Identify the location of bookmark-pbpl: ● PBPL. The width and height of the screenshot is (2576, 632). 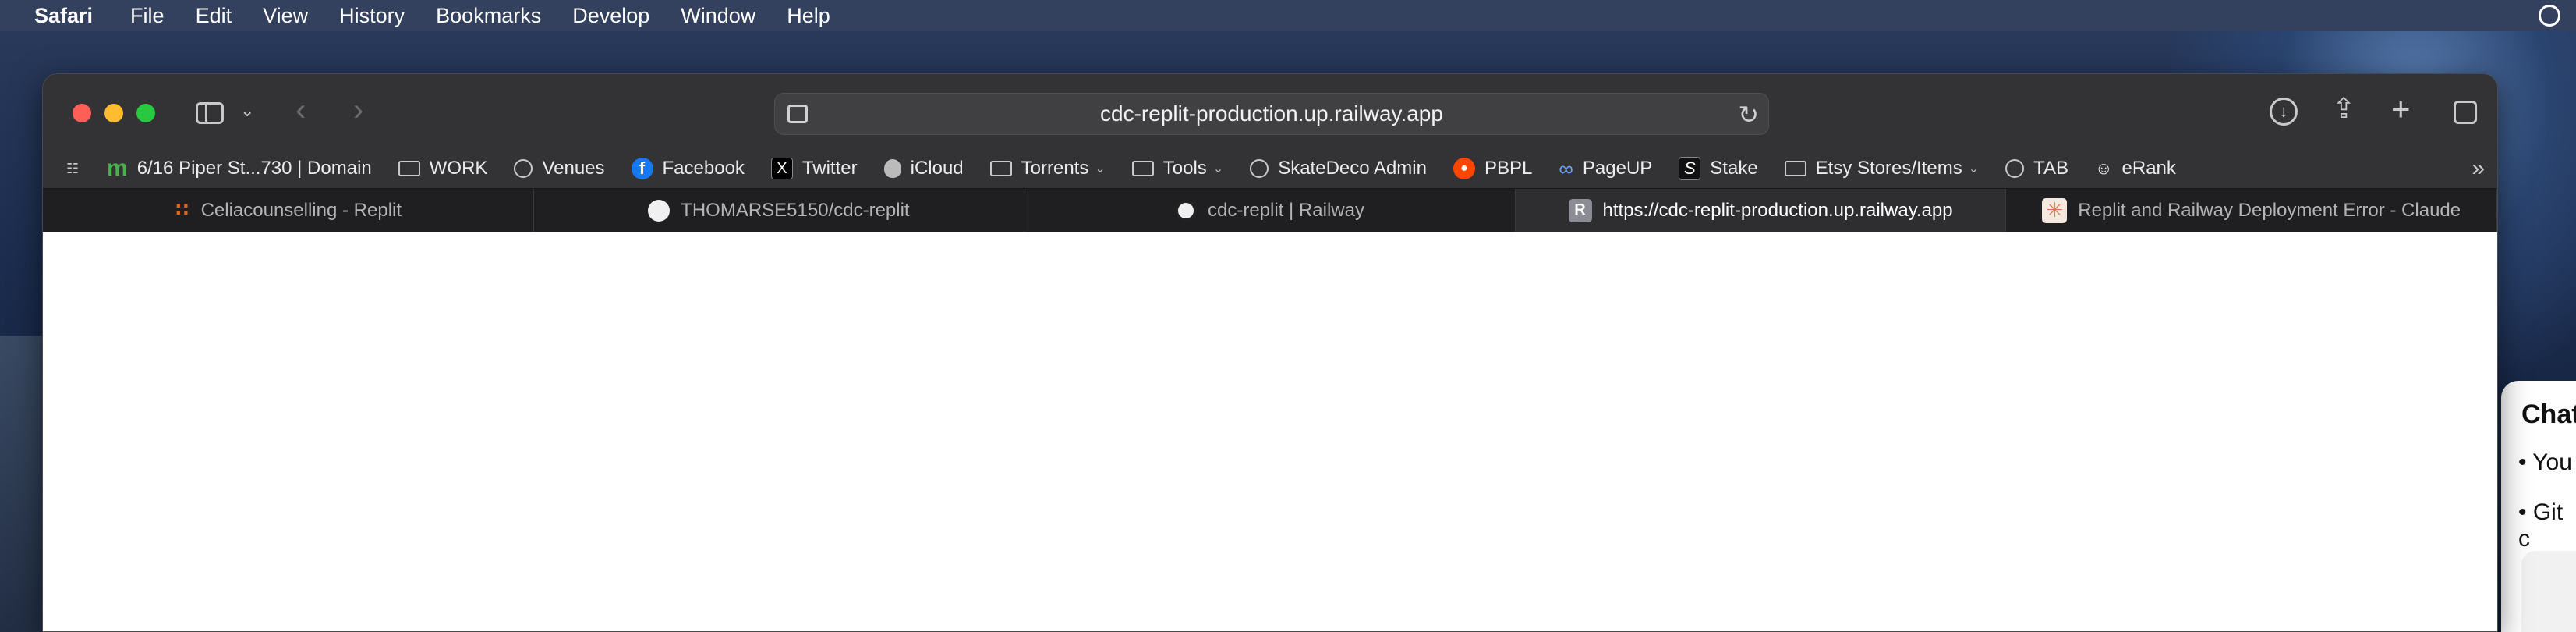
(1492, 168).